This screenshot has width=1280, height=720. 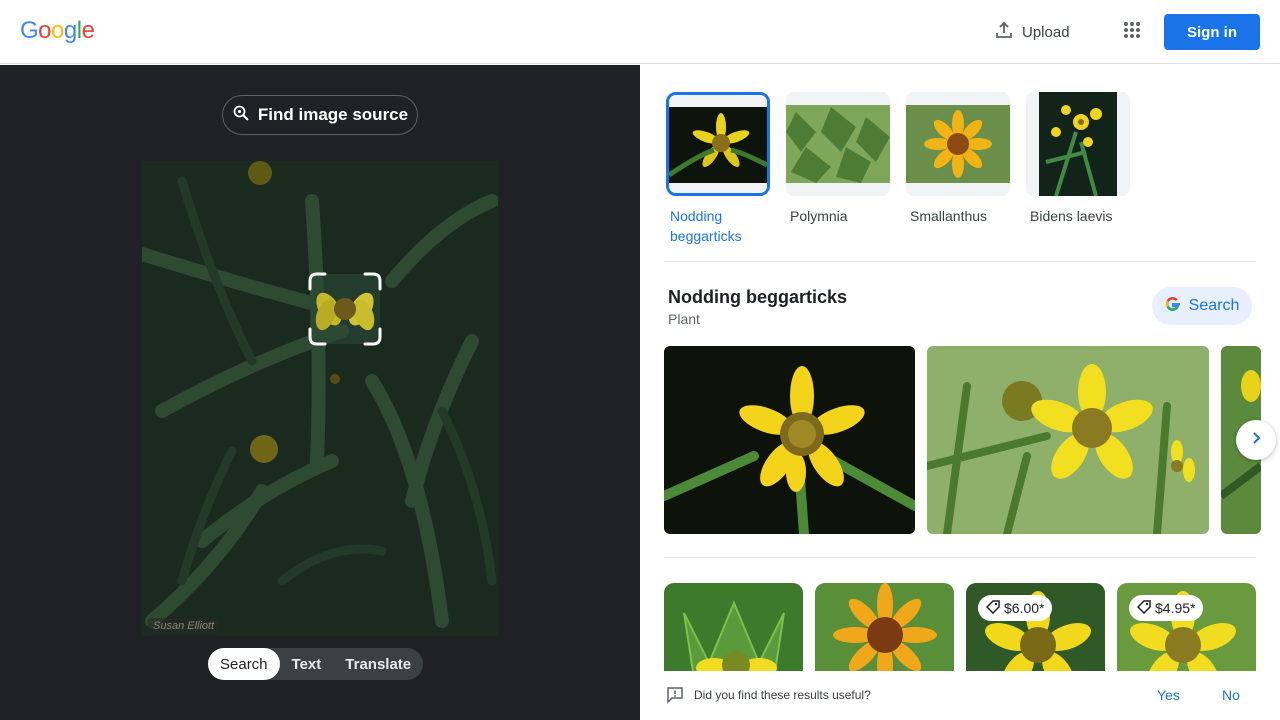 I want to click on match-smallanthus: Smallanthus, so click(x=958, y=159).